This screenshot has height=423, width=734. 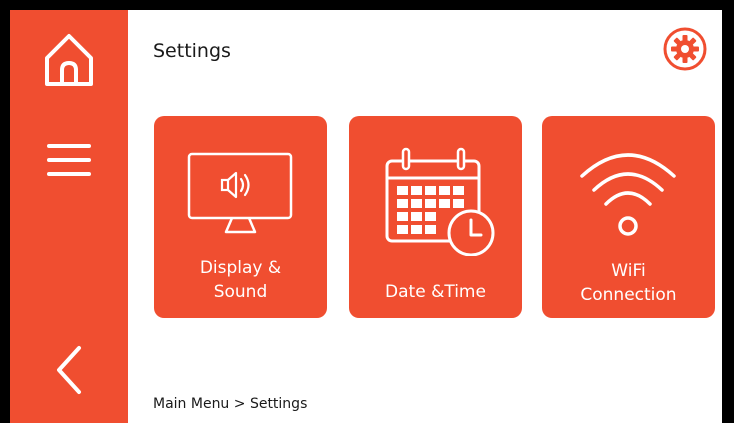 I want to click on menu-button, so click(x=69, y=160).